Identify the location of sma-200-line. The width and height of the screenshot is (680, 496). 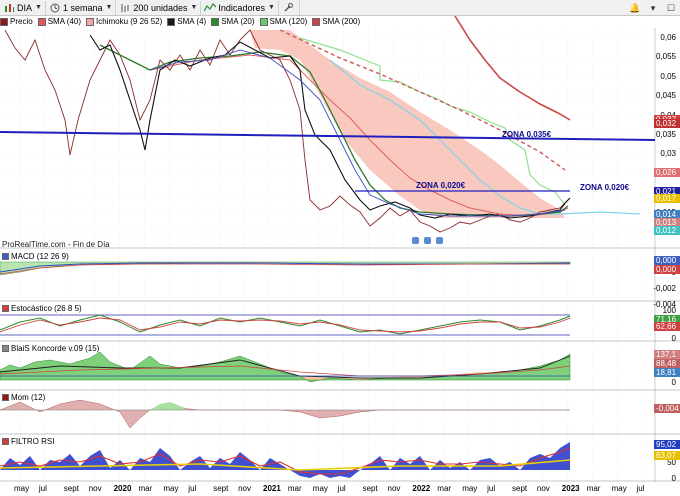
(512, 68).